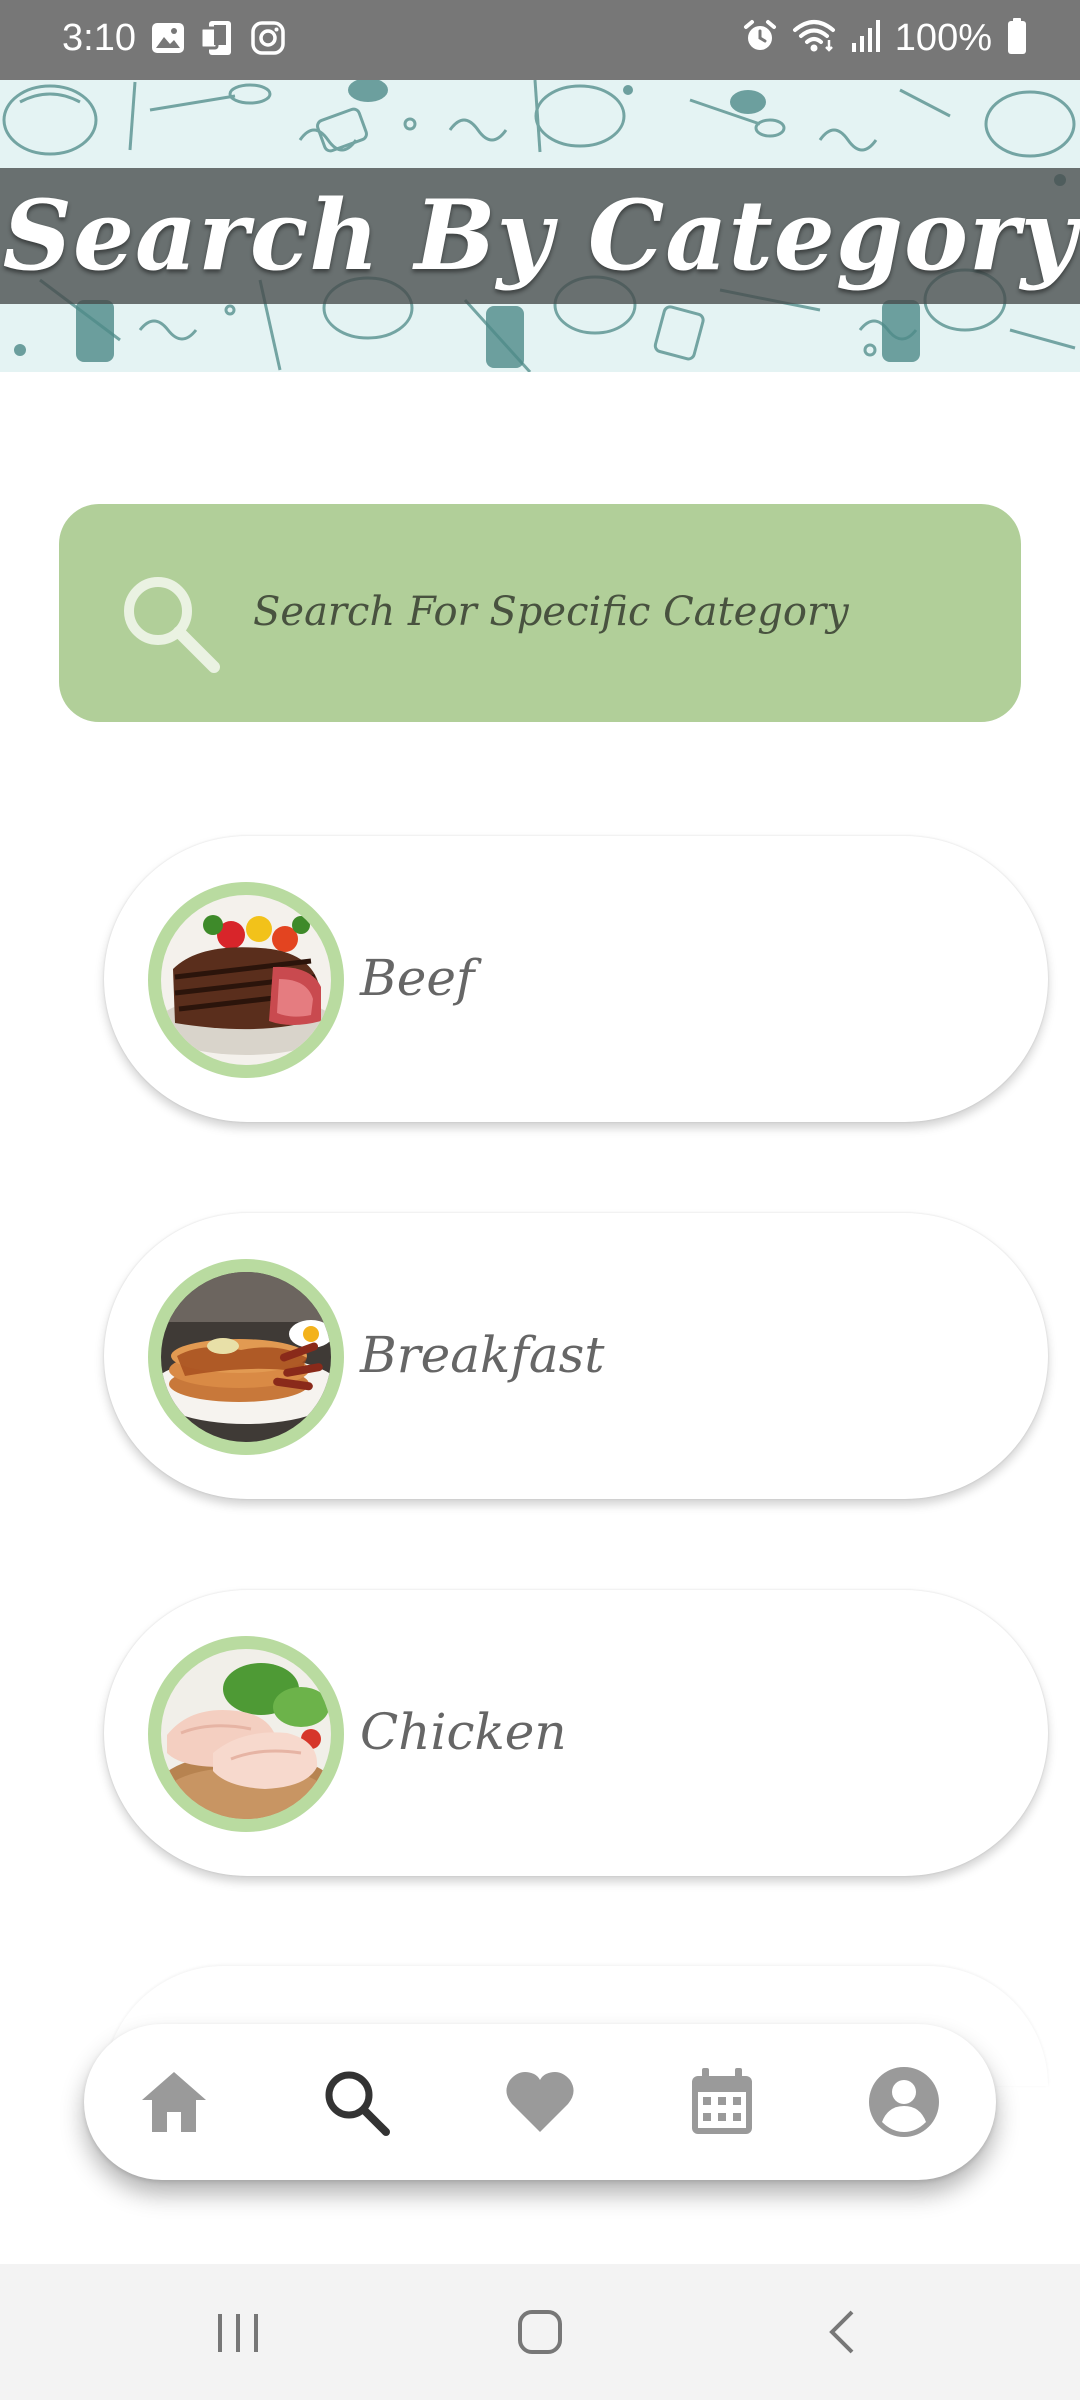  Describe the element at coordinates (760, 38) in the screenshot. I see `alarm-icon` at that location.